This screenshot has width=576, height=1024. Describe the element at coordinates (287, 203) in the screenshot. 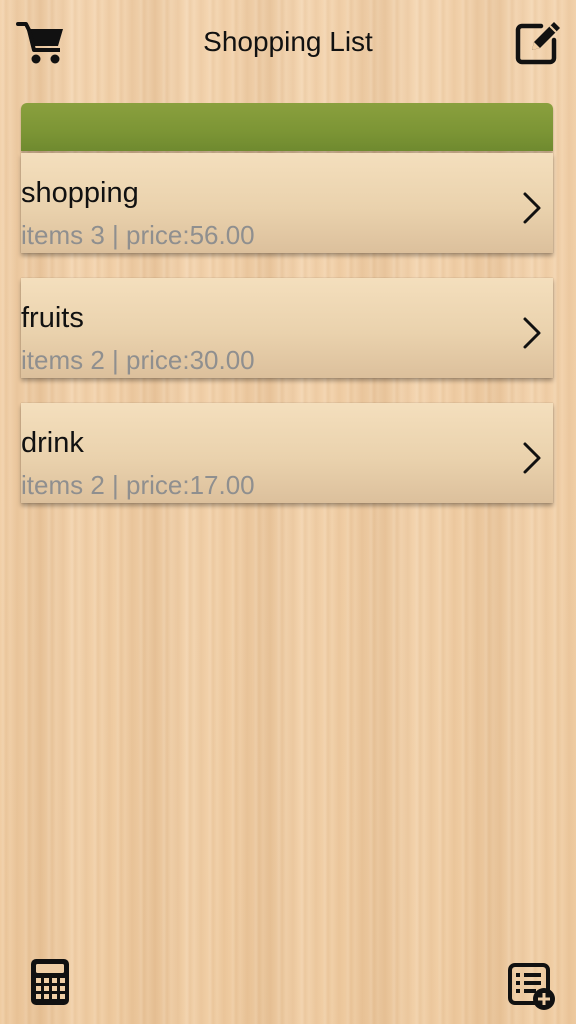

I see `list-item: shopping items 3 | price:56.00` at that location.